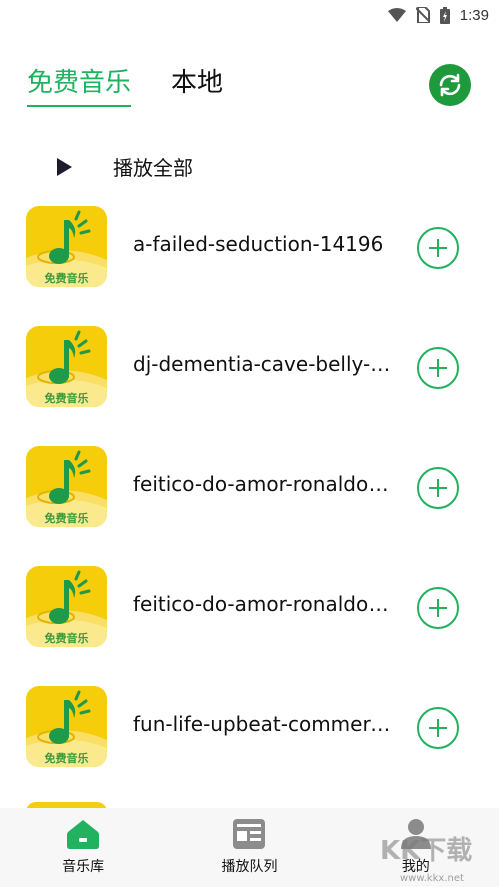 The image size is (499, 887). What do you see at coordinates (396, 15) in the screenshot?
I see `wifi-icon` at bounding box center [396, 15].